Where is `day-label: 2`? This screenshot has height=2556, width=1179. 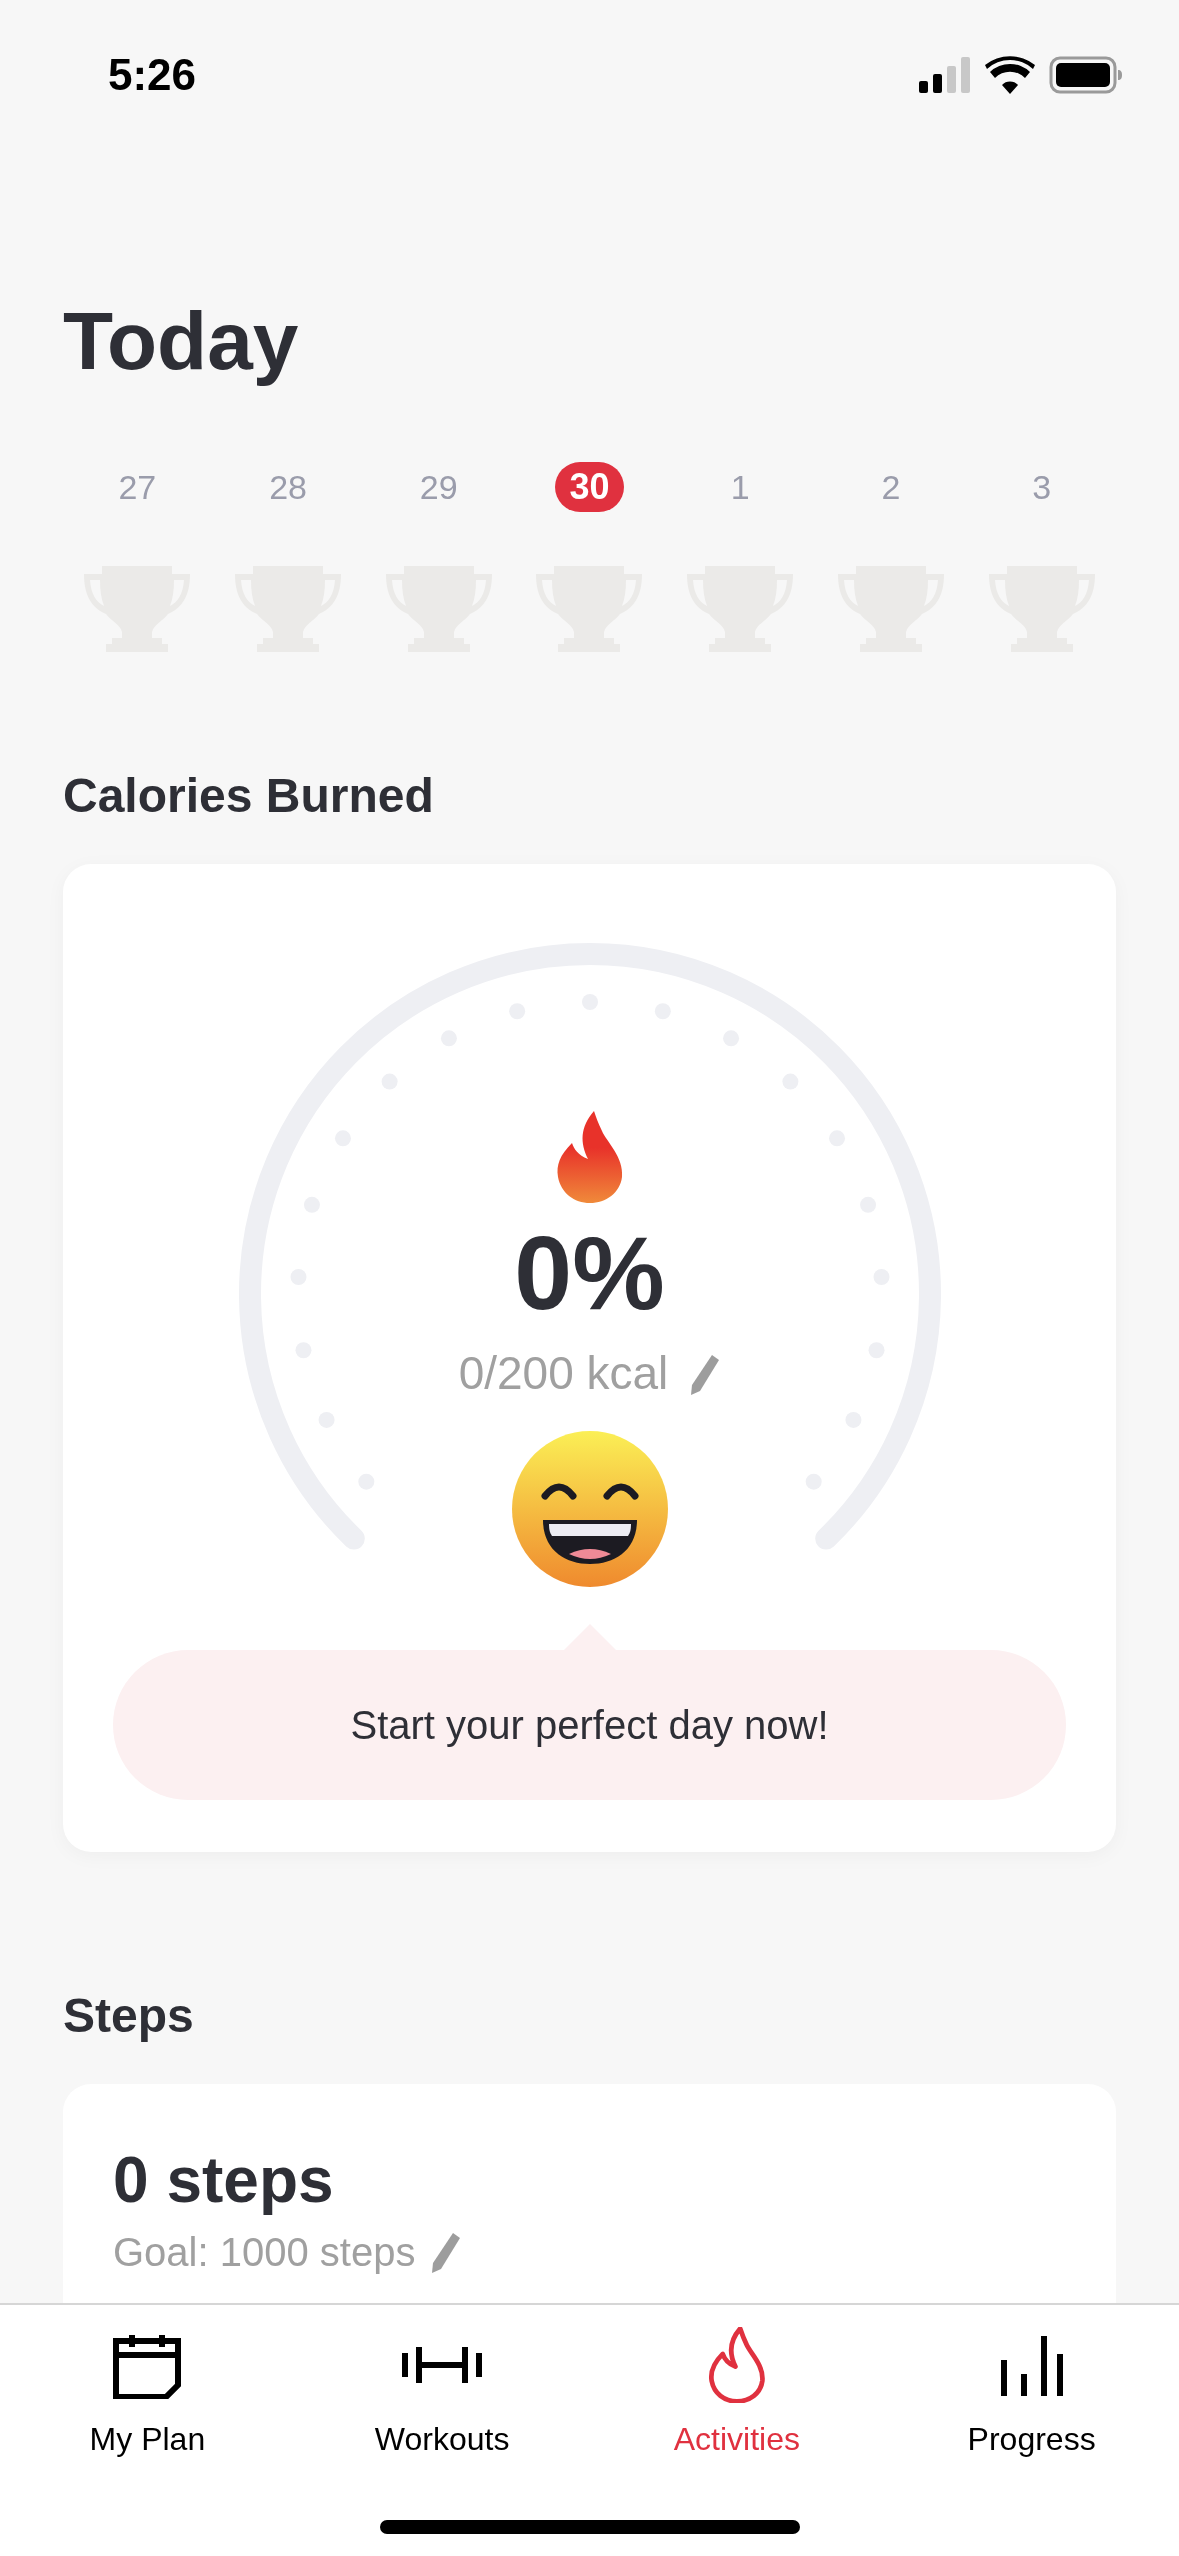 day-label: 2 is located at coordinates (891, 487).